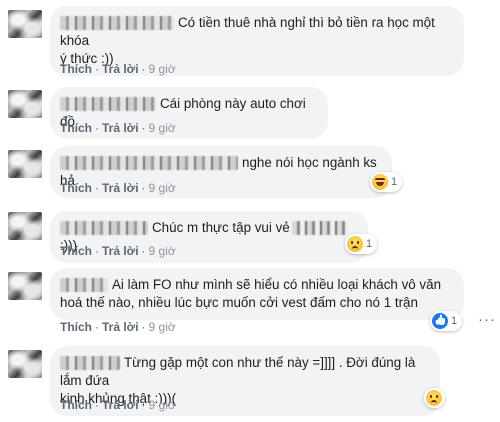 This screenshot has width=500, height=422. I want to click on mention-blurred, so click(319, 228).